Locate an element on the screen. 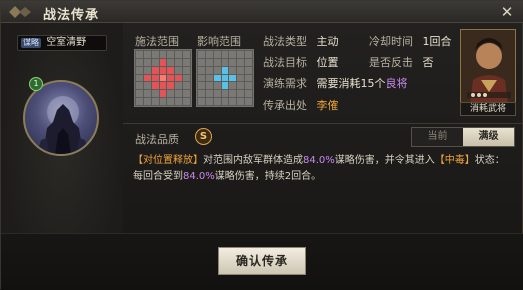  title-bar: 战法传承 ✕ is located at coordinates (262, 12).